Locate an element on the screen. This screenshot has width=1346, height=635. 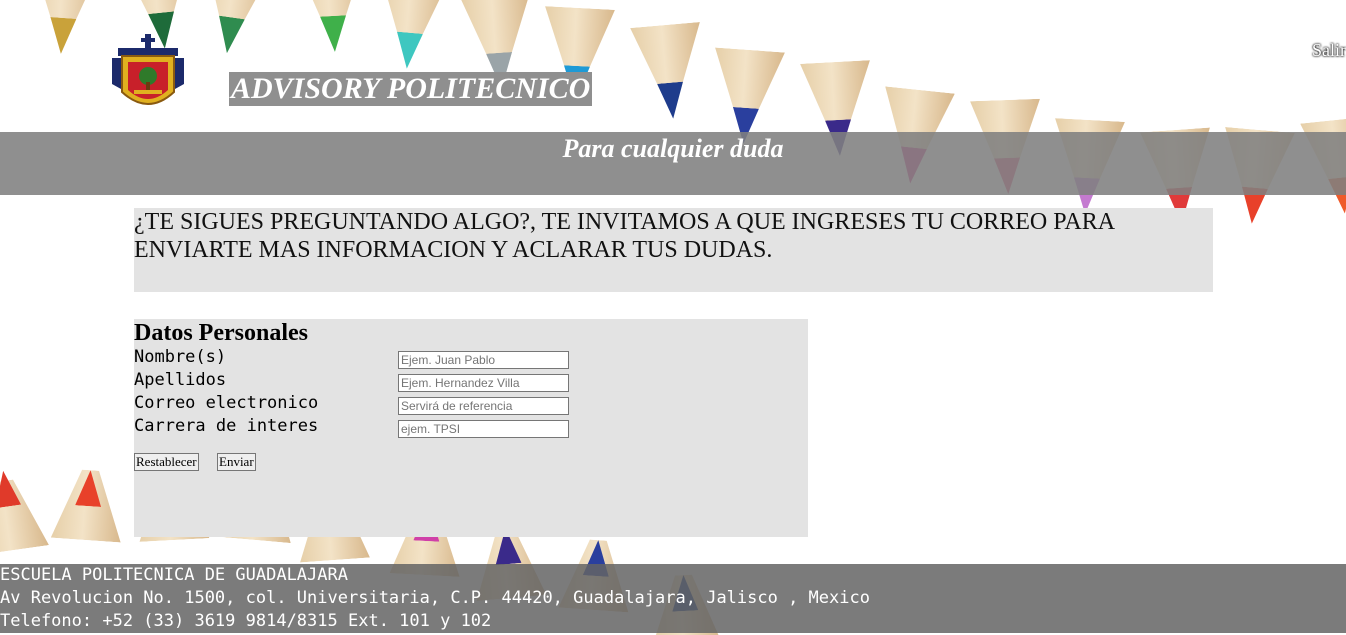
email-input is located at coordinates (483, 406).